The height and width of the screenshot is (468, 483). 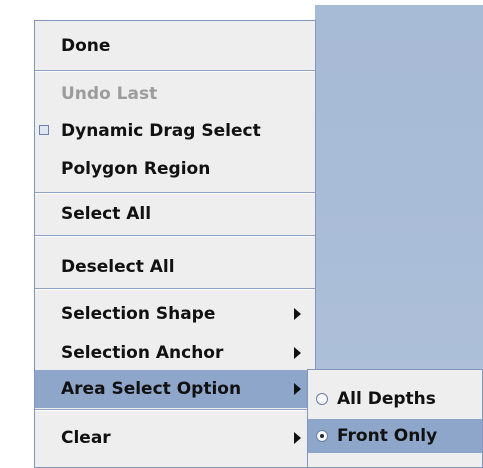 I want to click on menu-item-polygon-region: Polygon Region, so click(x=175, y=169).